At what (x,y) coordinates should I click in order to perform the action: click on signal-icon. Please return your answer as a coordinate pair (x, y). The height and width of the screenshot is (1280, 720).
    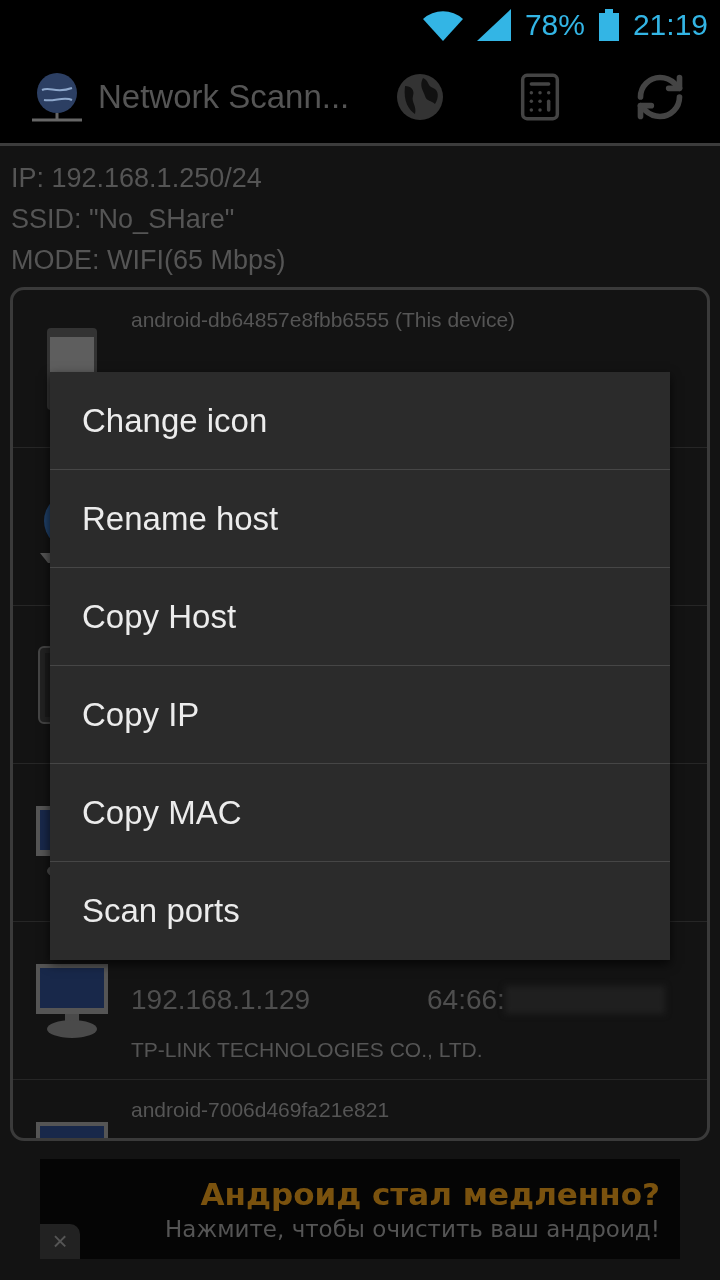
    Looking at the image, I should click on (493, 25).